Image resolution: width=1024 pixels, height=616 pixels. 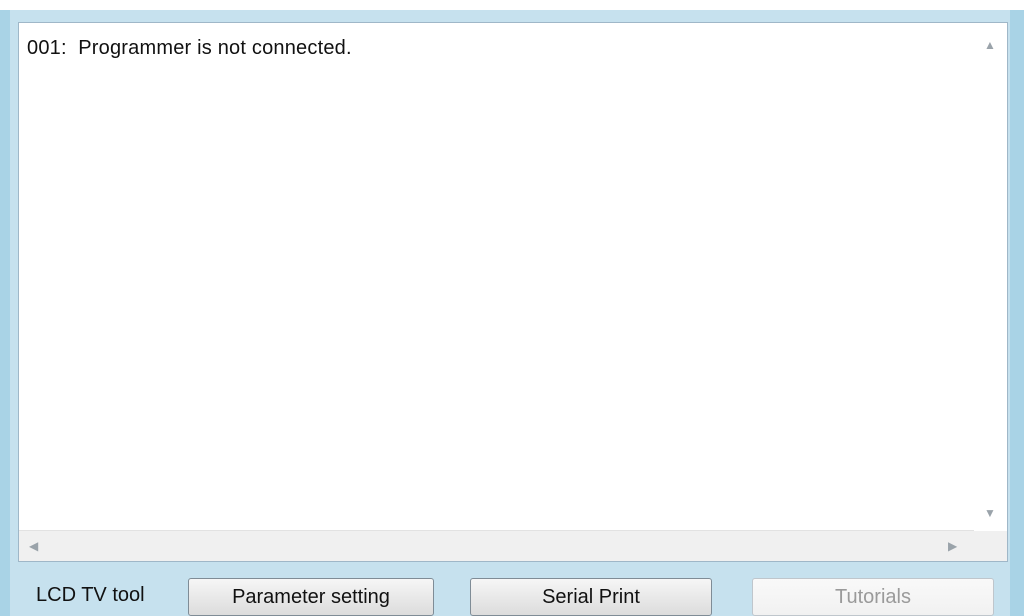 What do you see at coordinates (873, 597) in the screenshot?
I see `tutorials-button: Tutorials` at bounding box center [873, 597].